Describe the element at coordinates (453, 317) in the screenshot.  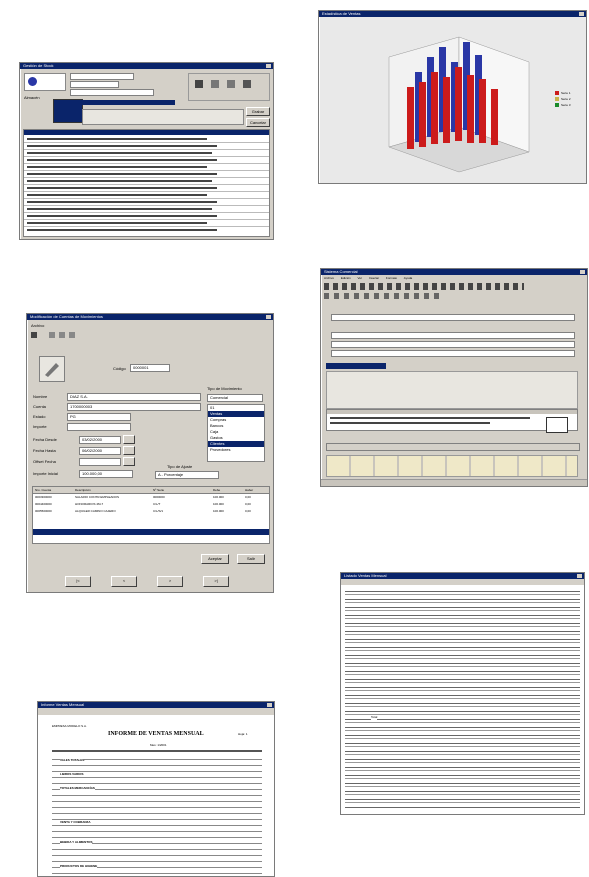
I see `erp-field-row1` at that location.